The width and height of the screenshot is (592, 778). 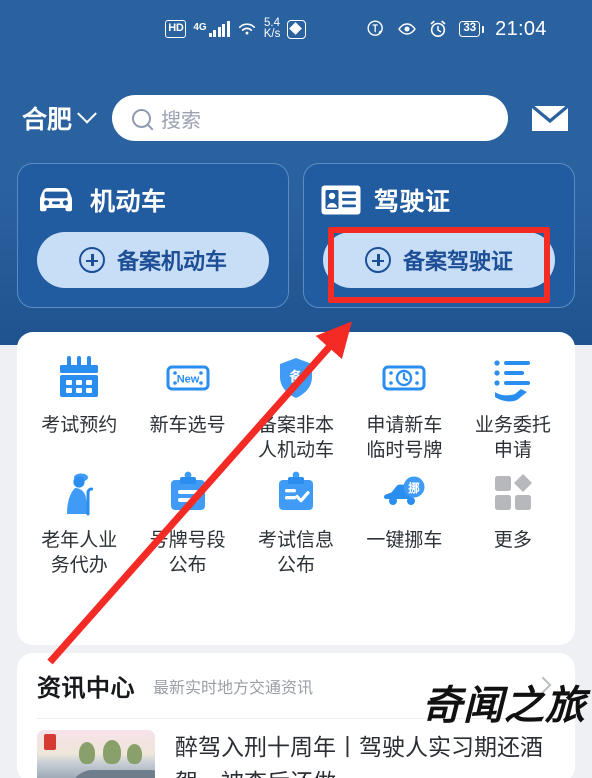 What do you see at coordinates (171, 261) in the screenshot?
I see `register-motor-vehicle-label: 备案机动车` at bounding box center [171, 261].